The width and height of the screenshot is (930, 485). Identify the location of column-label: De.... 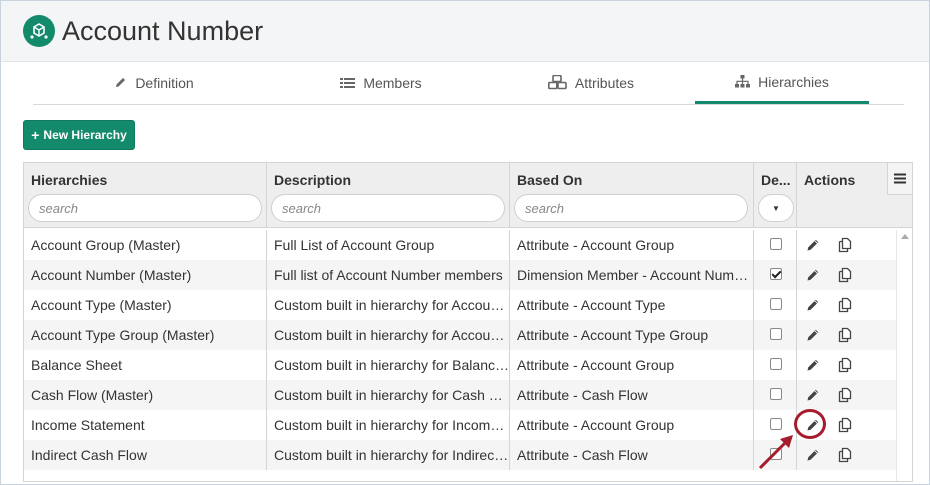
(776, 180).